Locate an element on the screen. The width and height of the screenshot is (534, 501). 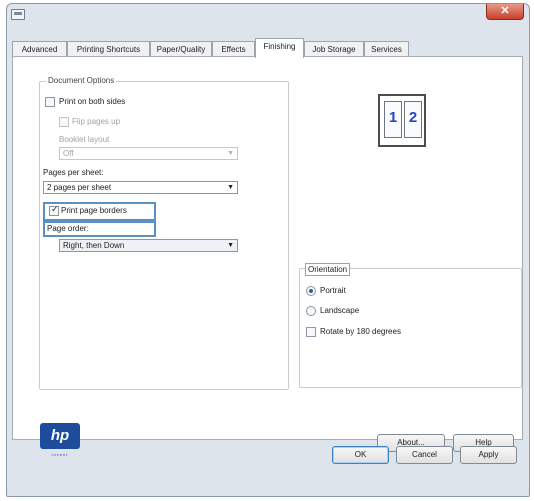
landscape-label: Landscape is located at coordinates (340, 310).